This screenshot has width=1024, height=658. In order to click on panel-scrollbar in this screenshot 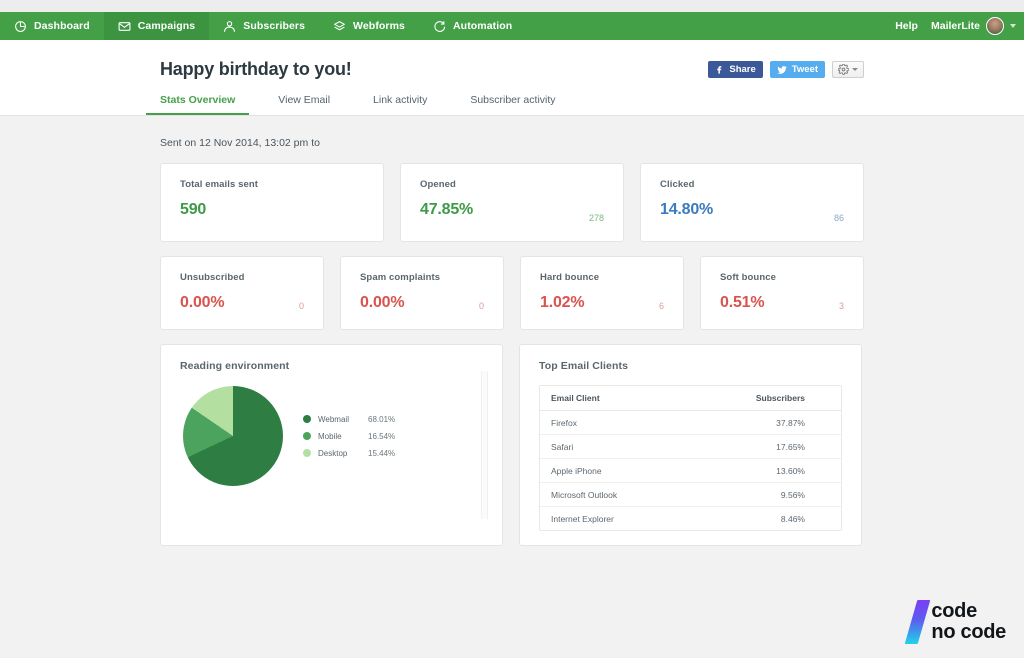, I will do `click(484, 445)`.